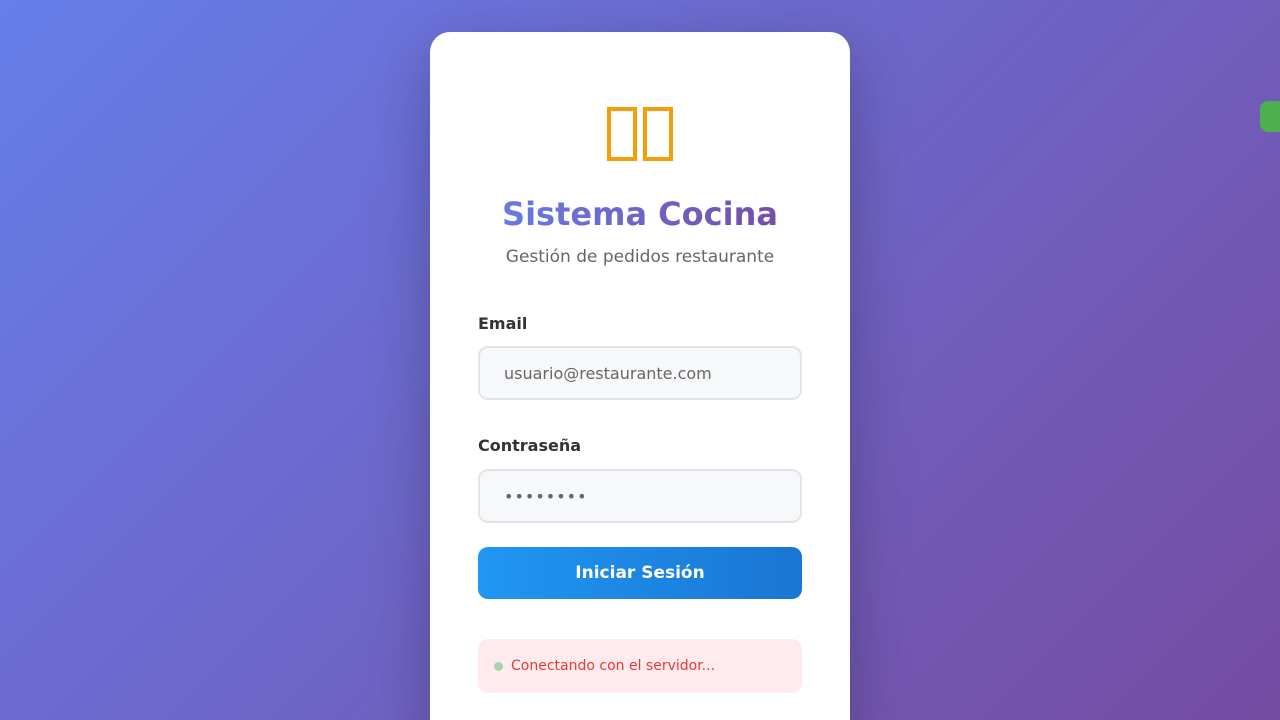 The height and width of the screenshot is (720, 1280). What do you see at coordinates (498, 666) in the screenshot?
I see `status-dot-icon` at bounding box center [498, 666].